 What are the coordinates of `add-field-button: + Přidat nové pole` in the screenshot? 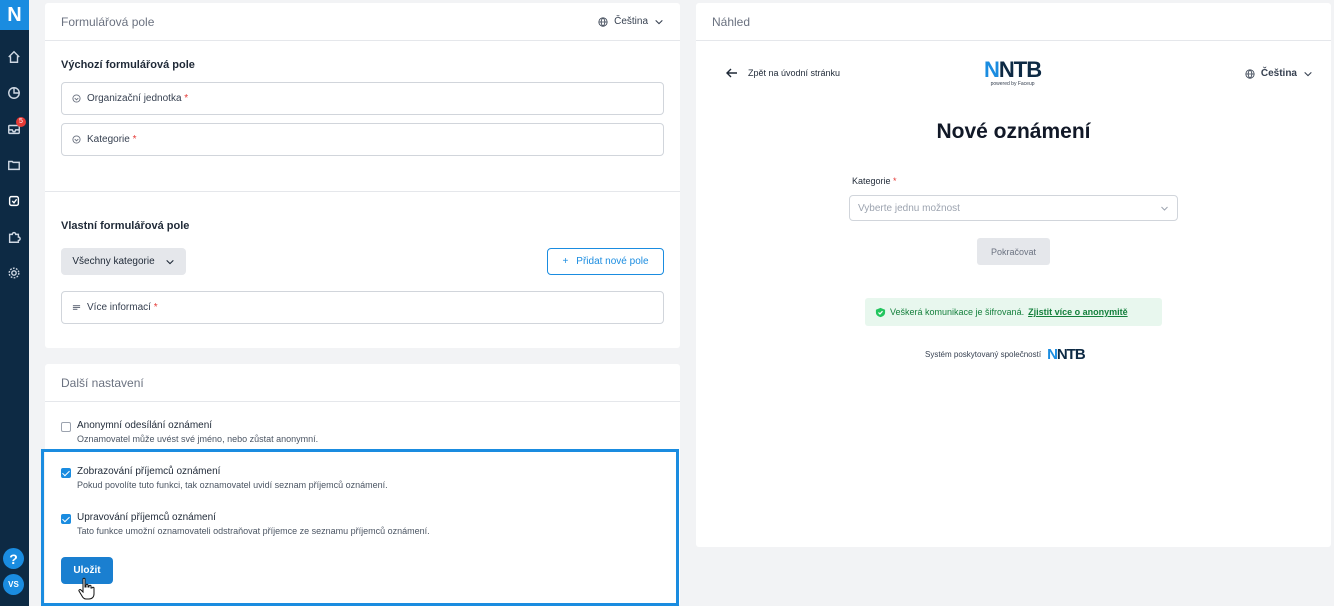 It's located at (605, 261).